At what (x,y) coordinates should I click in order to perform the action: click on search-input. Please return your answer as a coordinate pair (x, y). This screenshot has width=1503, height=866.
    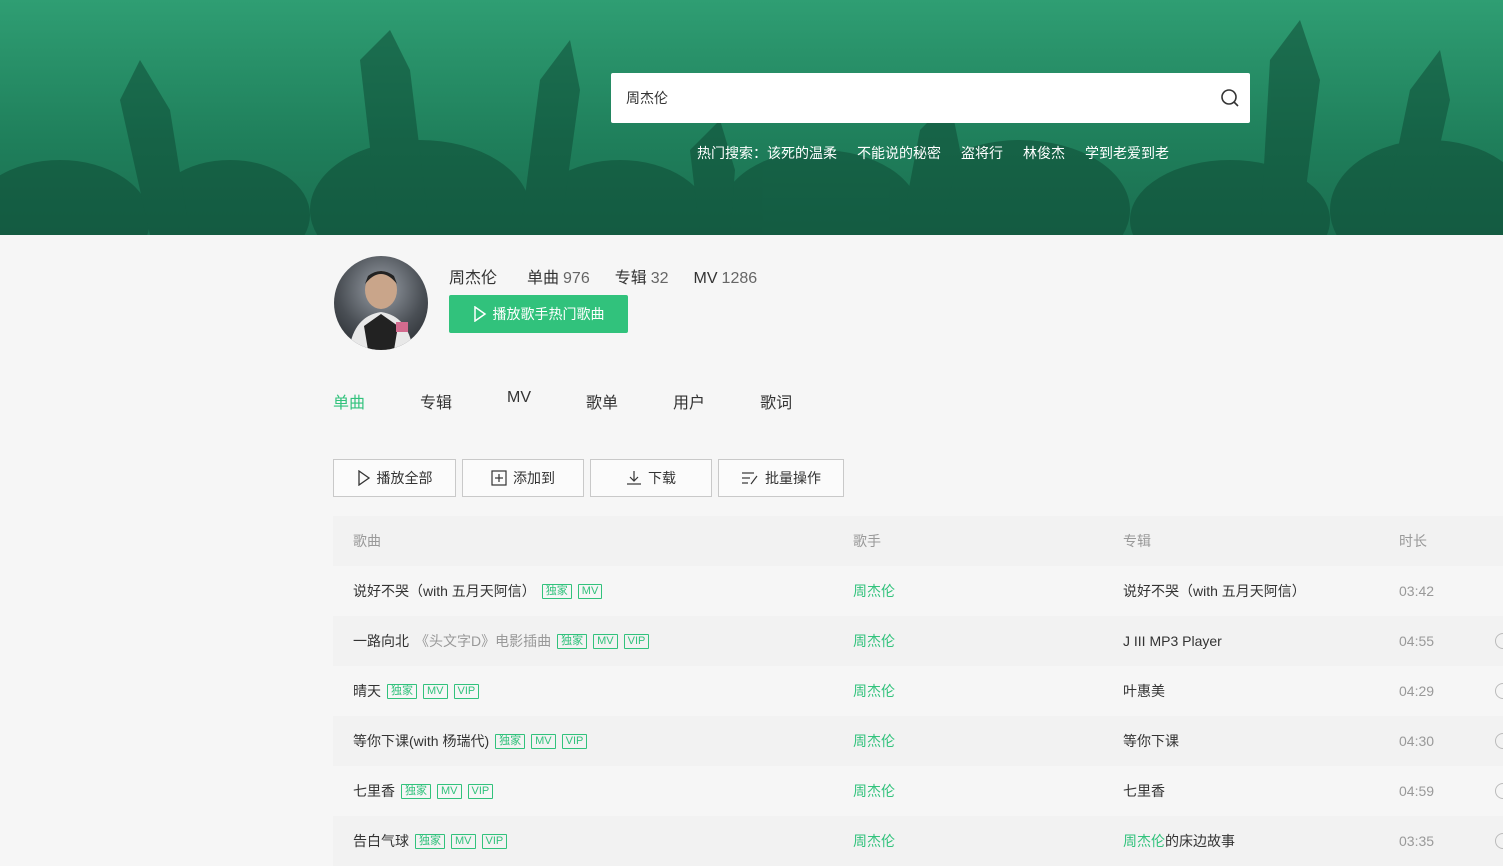
    Looking at the image, I should click on (915, 98).